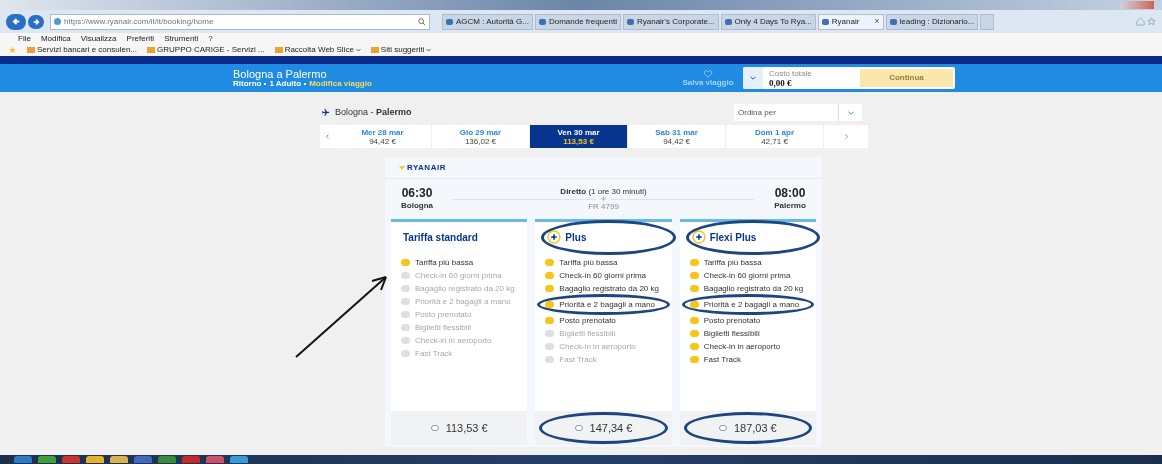  I want to click on fare-name: Plus, so click(576, 237).